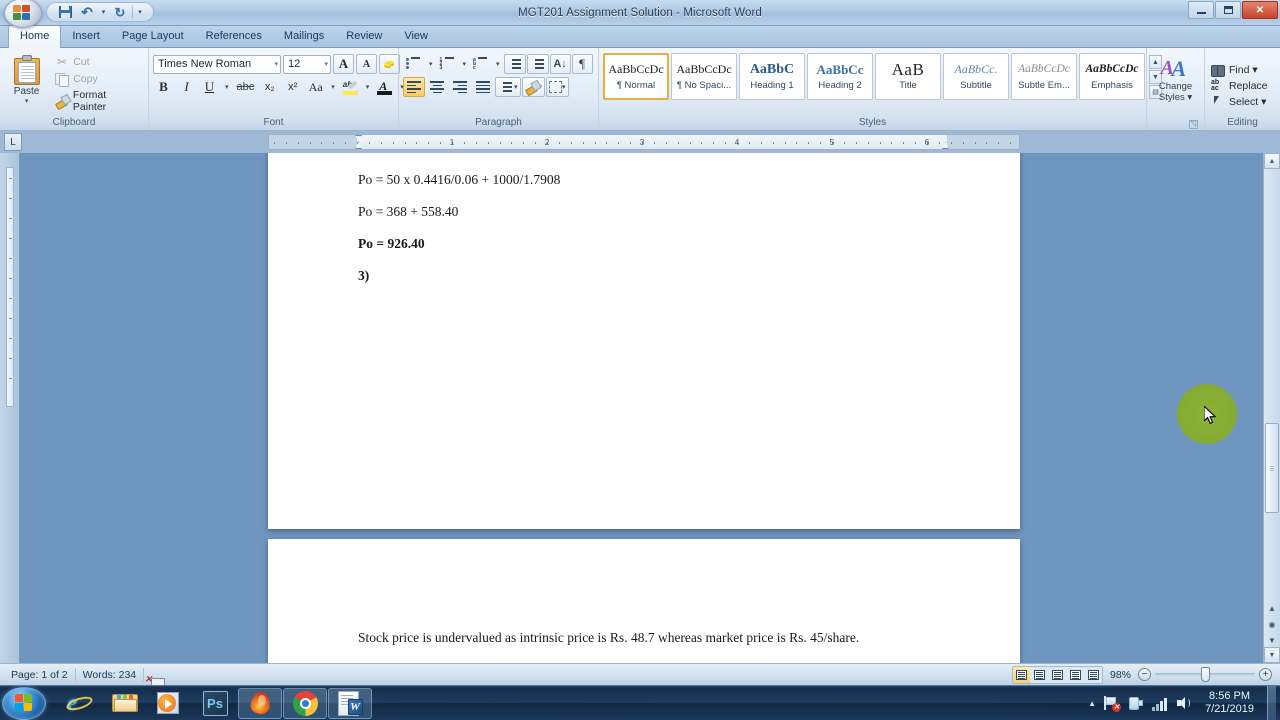 Image resolution: width=1280 pixels, height=720 pixels. What do you see at coordinates (1120, 675) in the screenshot?
I see `zoom-level: 98%` at bounding box center [1120, 675].